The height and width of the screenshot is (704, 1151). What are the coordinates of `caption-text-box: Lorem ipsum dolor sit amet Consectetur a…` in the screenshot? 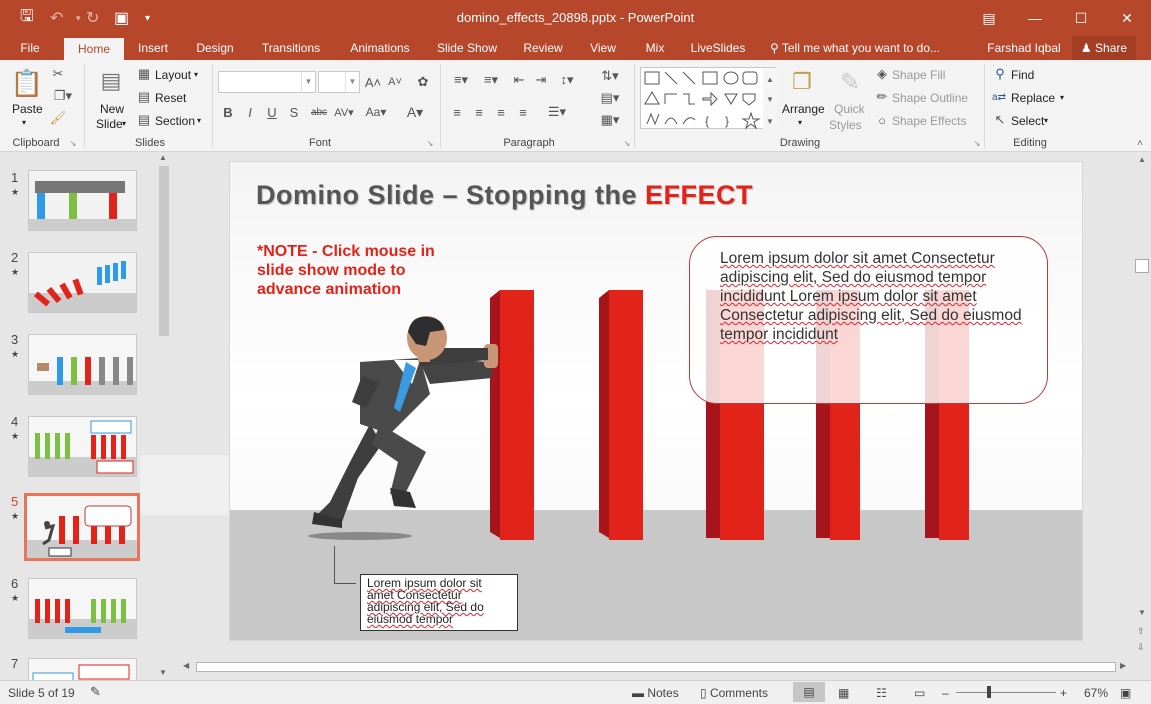 It's located at (439, 602).